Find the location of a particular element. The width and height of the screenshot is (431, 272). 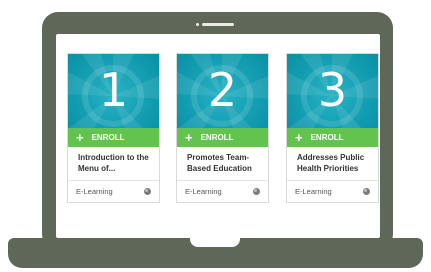

course-number: 2 is located at coordinates (222, 90).